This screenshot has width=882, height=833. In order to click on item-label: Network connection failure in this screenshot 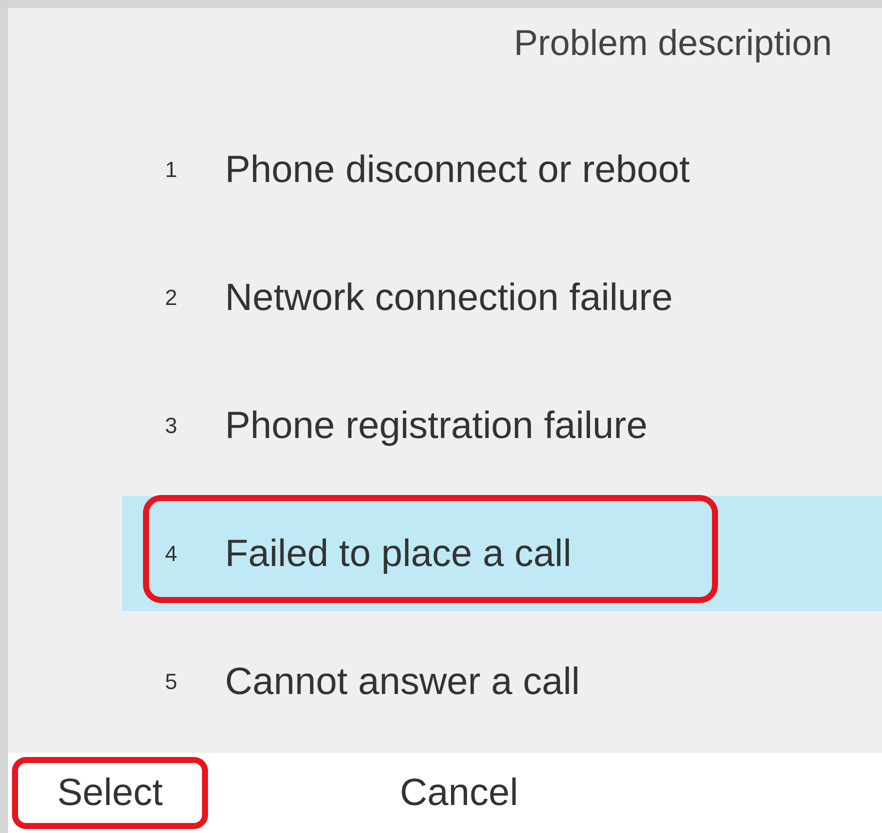, I will do `click(449, 298)`.